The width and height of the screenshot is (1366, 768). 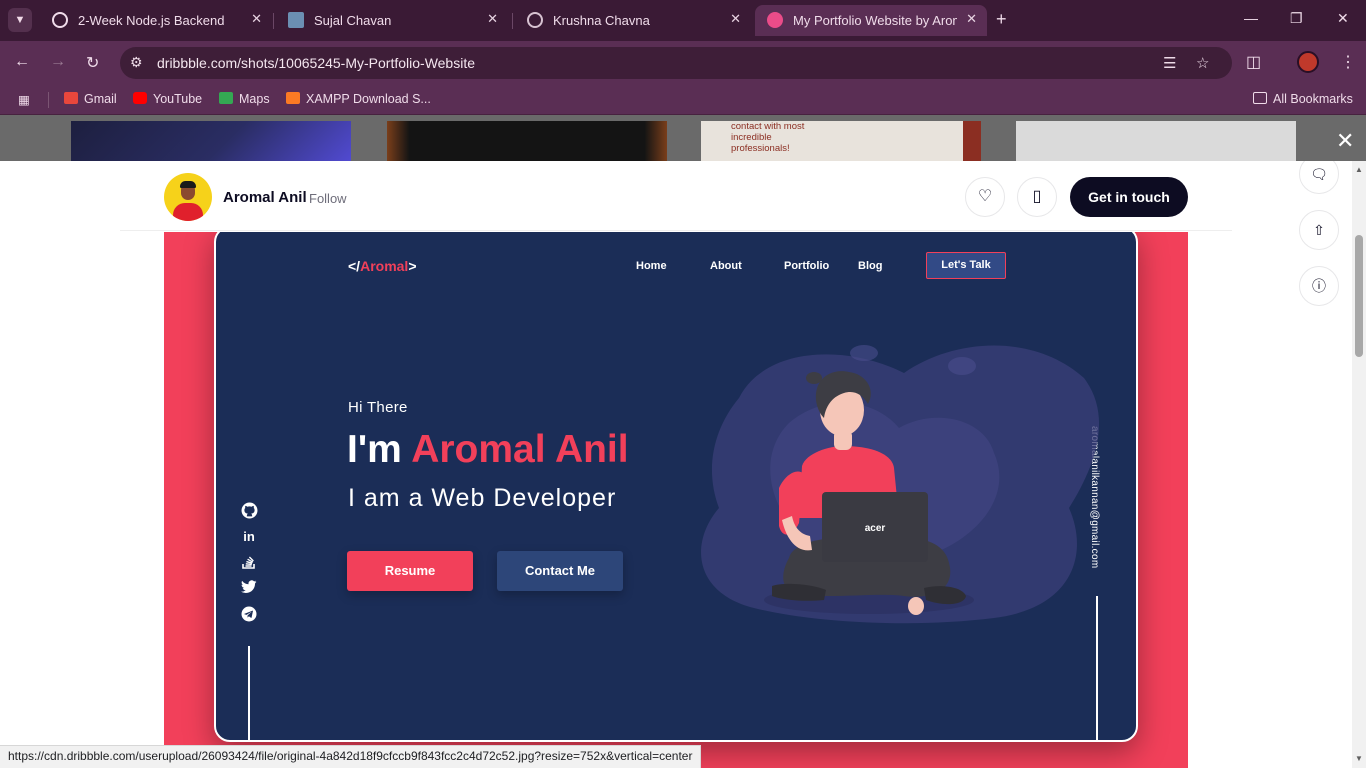 What do you see at coordinates (92, 63) in the screenshot?
I see `reload-icon: ↻` at bounding box center [92, 63].